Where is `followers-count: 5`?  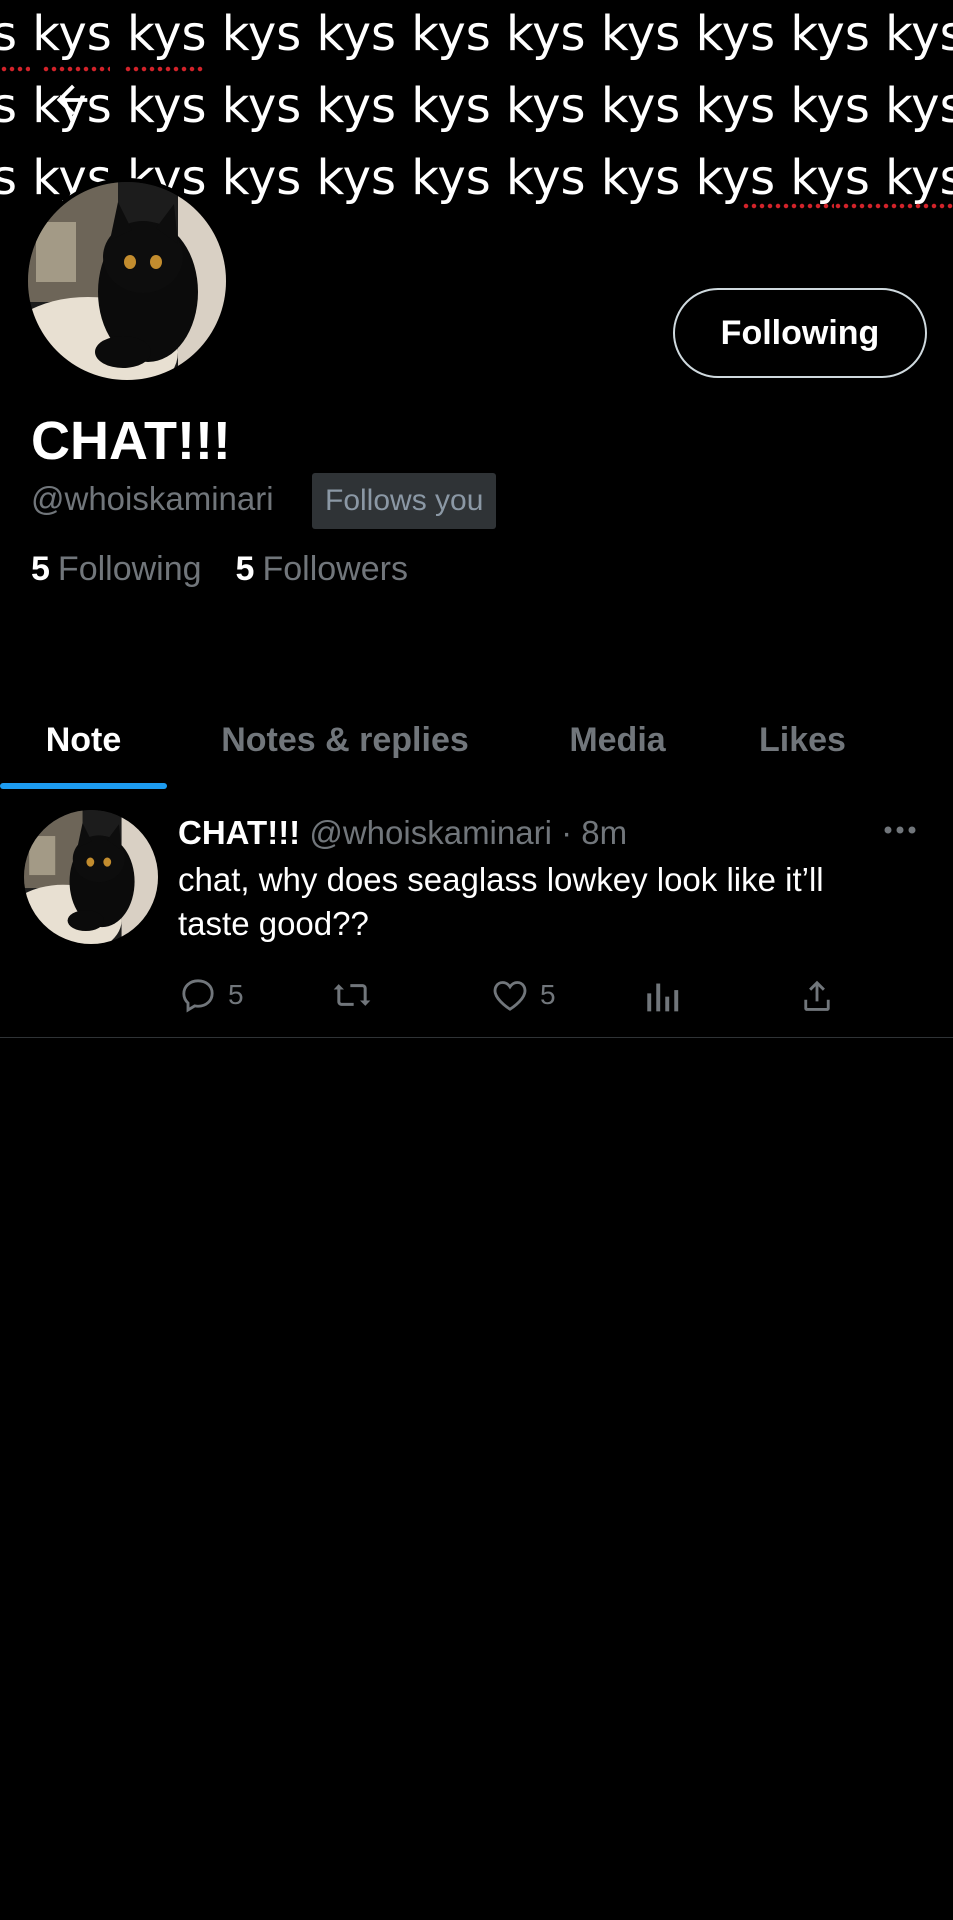
followers-count: 5 is located at coordinates (245, 569).